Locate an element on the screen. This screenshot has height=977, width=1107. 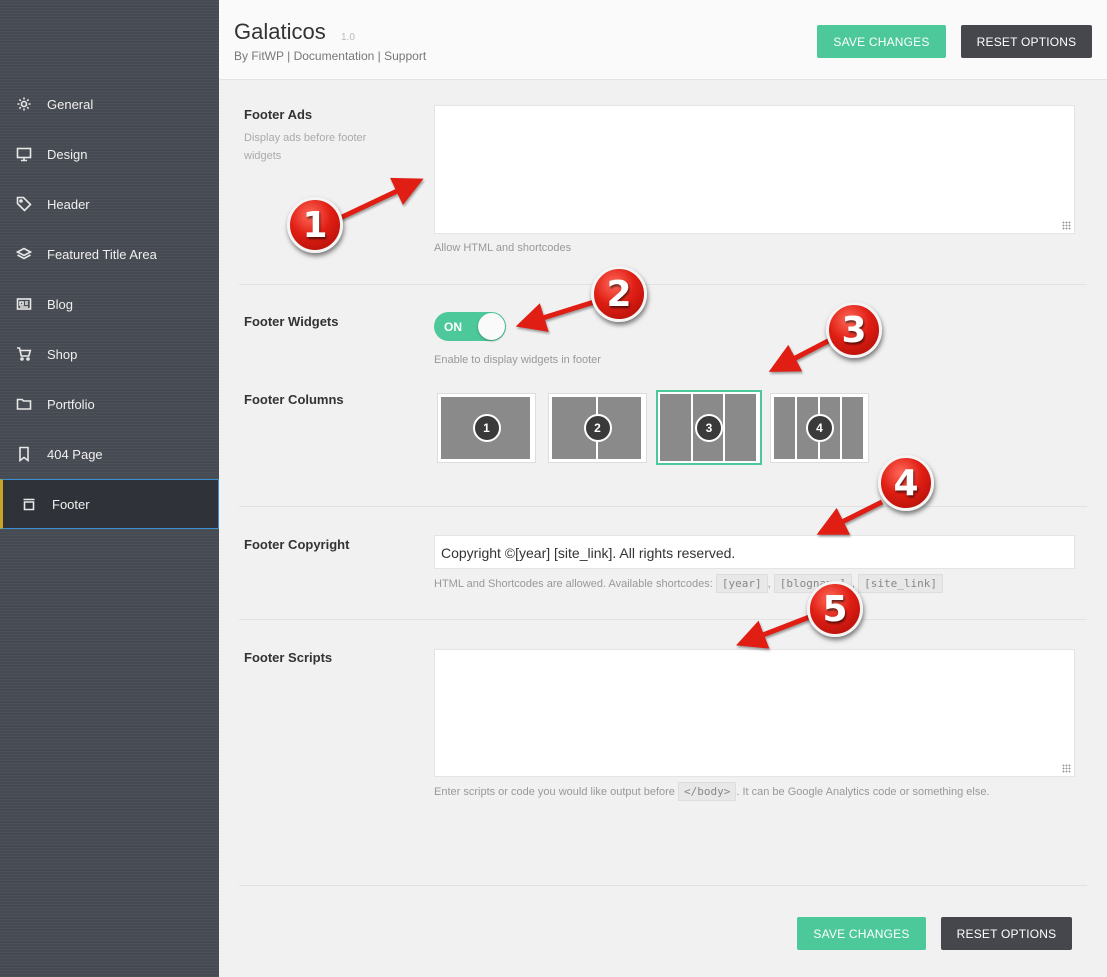
footer-ads-hint: Allow HTML and shortcodes is located at coordinates (503, 248).